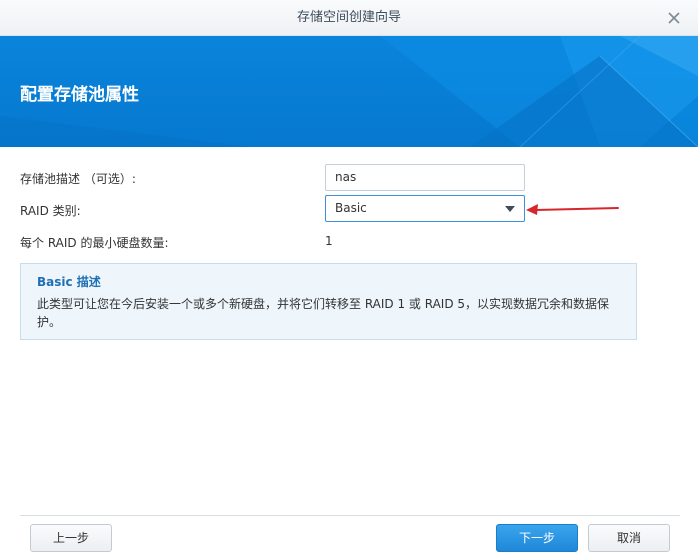 This screenshot has height=558, width=698. Describe the element at coordinates (350, 515) in the screenshot. I see `footer-divider` at that location.